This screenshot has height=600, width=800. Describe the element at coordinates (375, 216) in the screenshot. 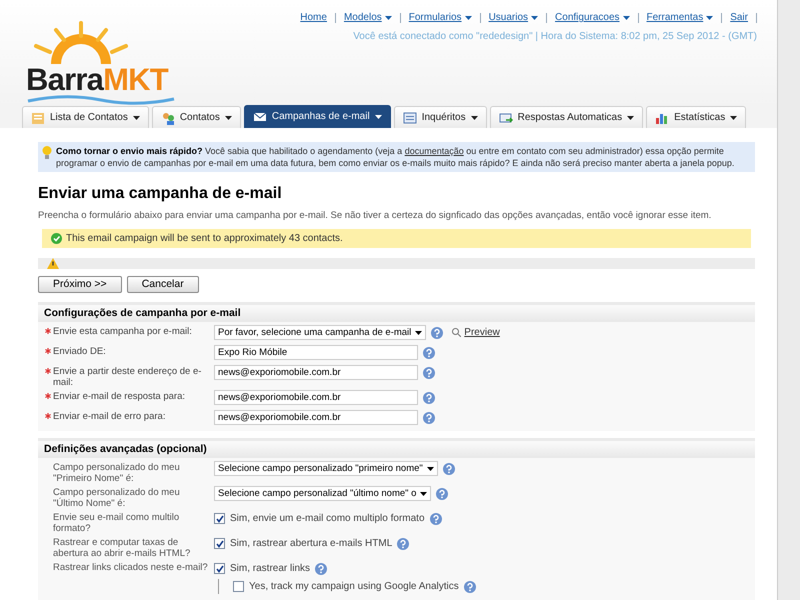

I see `page-description: Preencha o formulário abaixo para enviar uma campanha por e-mail. Se não tiver a certeza do signficado das opções avançadas, então você ignorar esse item.` at that location.